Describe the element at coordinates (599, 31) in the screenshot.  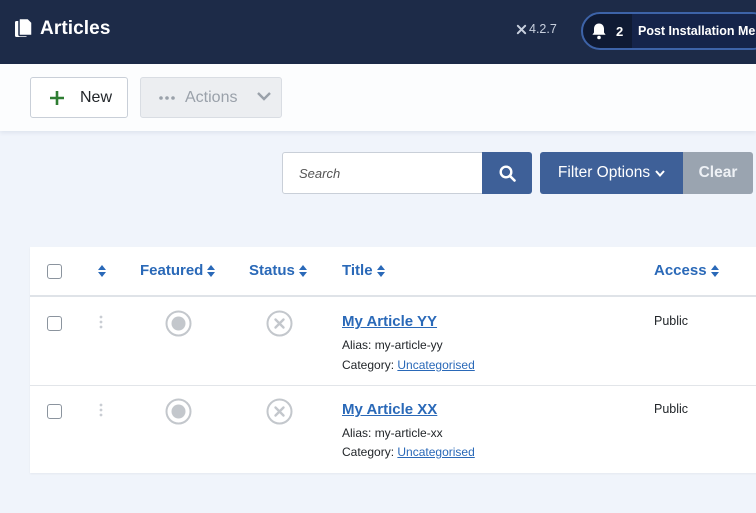
I see `bell-icon` at that location.